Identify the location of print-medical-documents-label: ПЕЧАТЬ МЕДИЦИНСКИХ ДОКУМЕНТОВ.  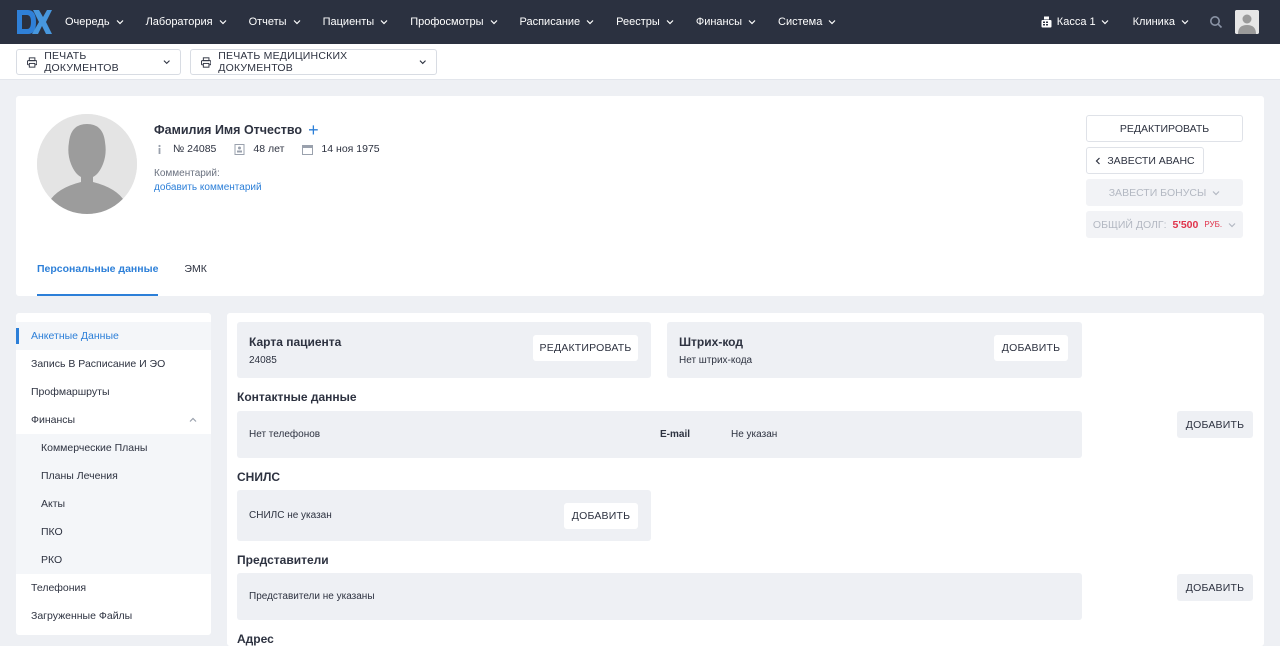
(283, 62).